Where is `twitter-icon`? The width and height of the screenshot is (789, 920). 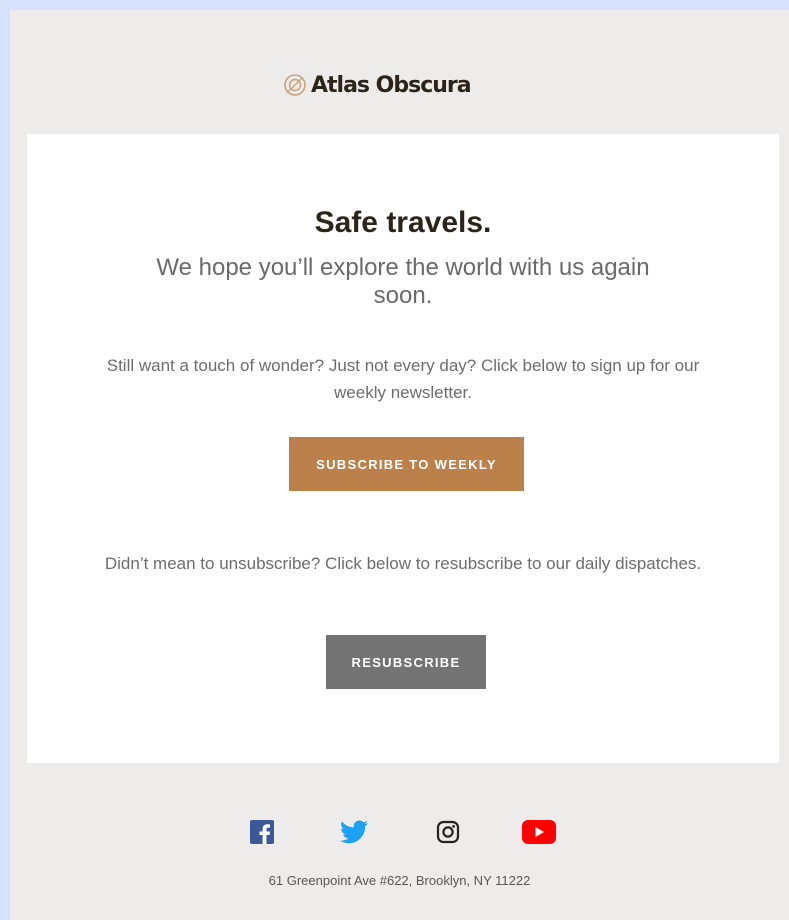 twitter-icon is located at coordinates (354, 832).